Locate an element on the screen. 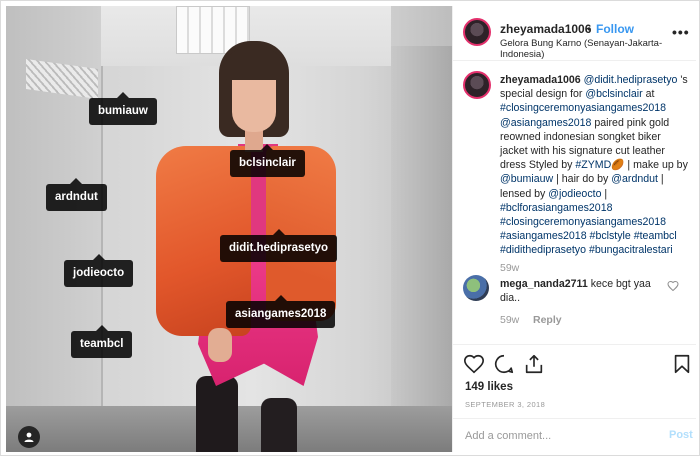 This screenshot has height=456, width=700. caption-link: @didit.hediprasetyo is located at coordinates (631, 80).